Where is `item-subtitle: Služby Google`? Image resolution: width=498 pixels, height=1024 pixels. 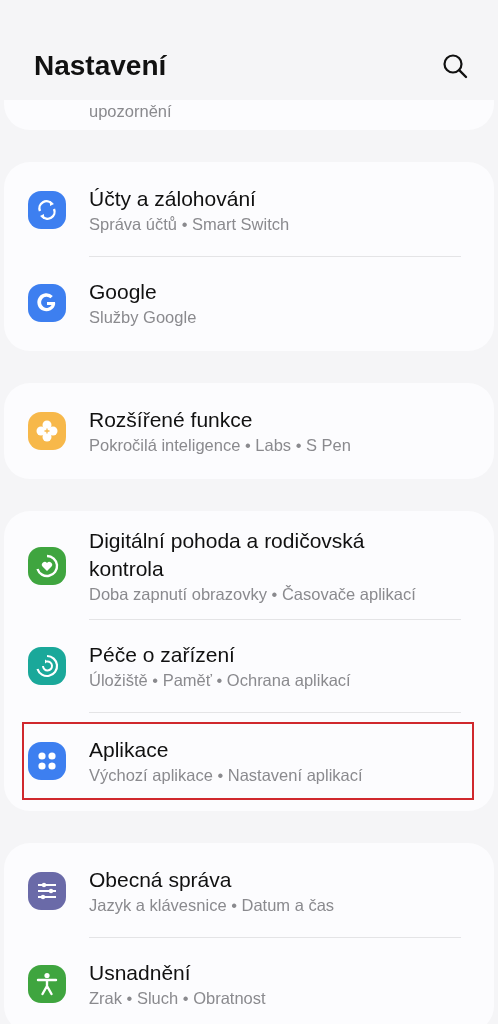
item-subtitle: Služby Google is located at coordinates (143, 317).